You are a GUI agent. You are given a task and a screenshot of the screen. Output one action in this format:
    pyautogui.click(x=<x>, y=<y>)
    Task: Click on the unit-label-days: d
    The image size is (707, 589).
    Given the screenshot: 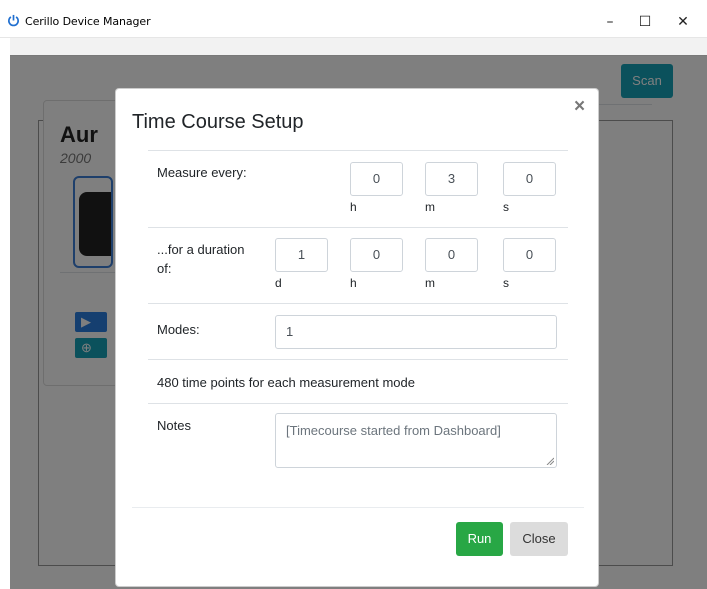 What is the action you would take?
    pyautogui.click(x=278, y=283)
    